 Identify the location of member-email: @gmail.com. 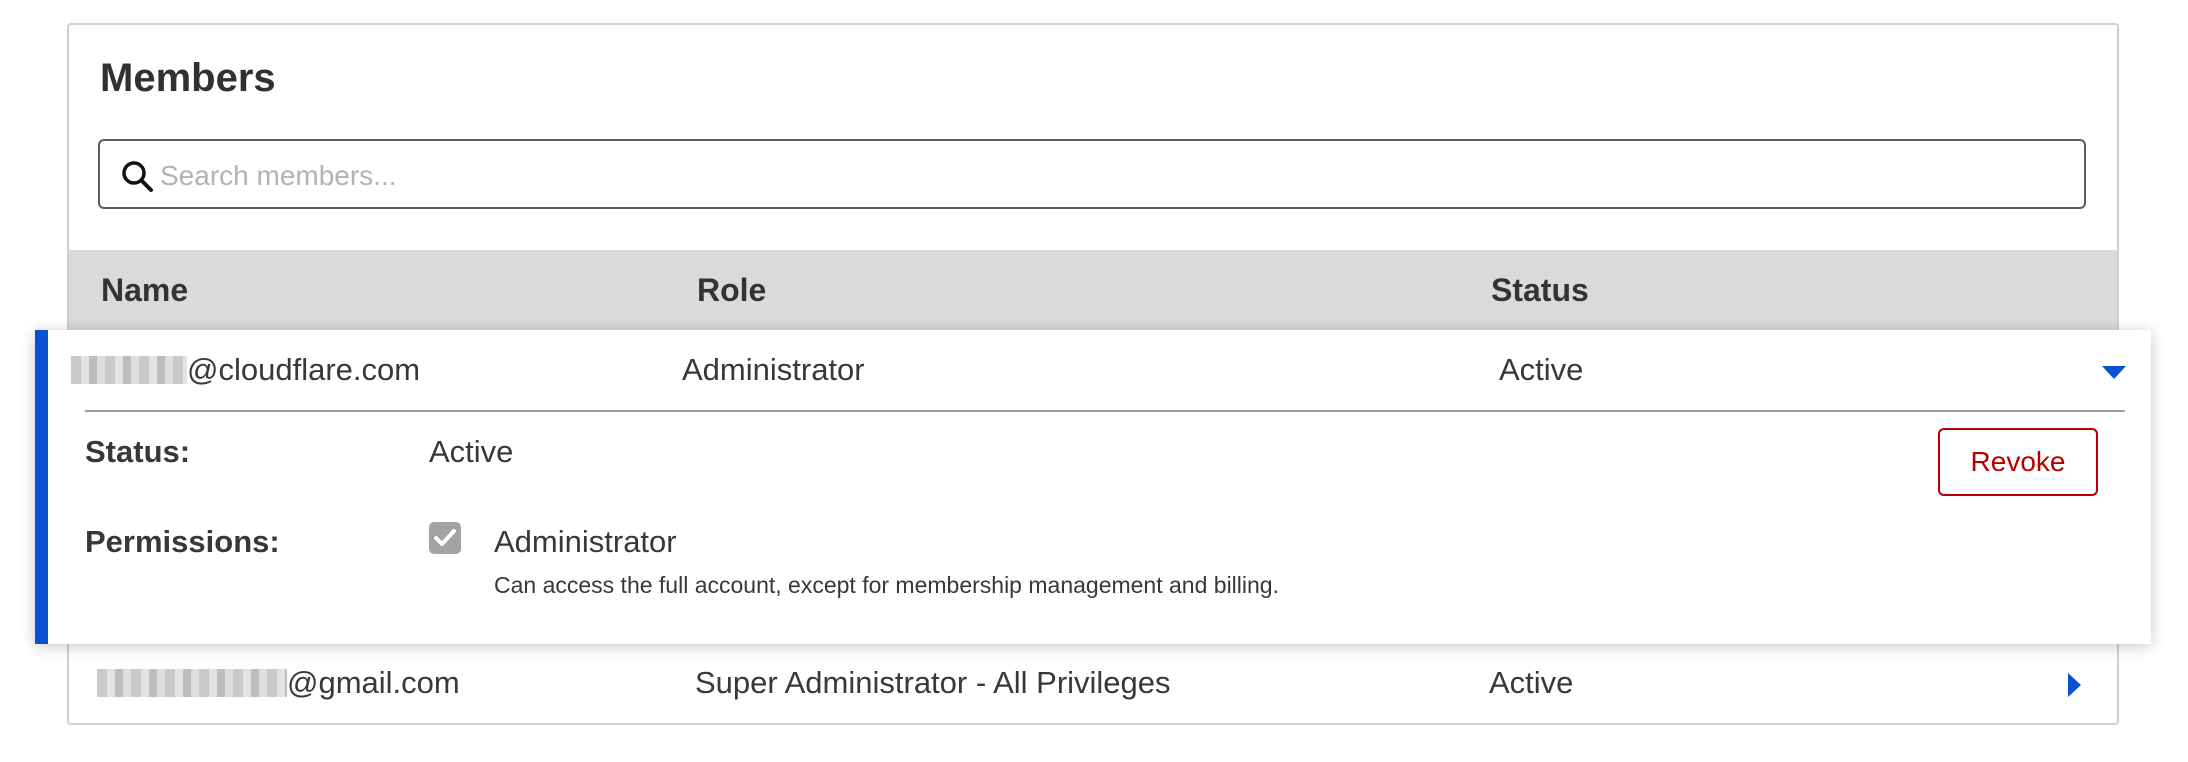
(278, 683).